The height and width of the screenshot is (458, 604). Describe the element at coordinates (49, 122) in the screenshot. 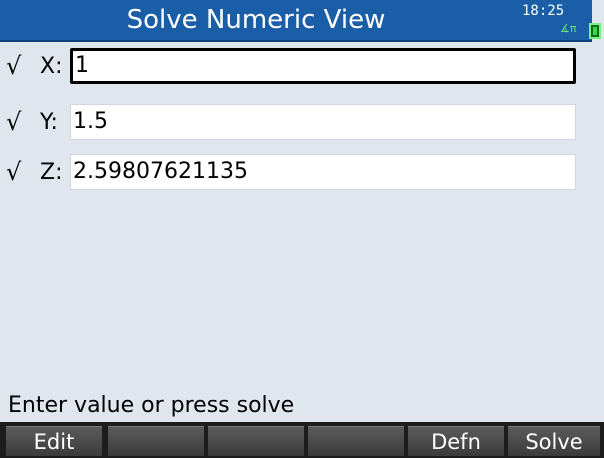

I see `variable-label: Y:` at that location.